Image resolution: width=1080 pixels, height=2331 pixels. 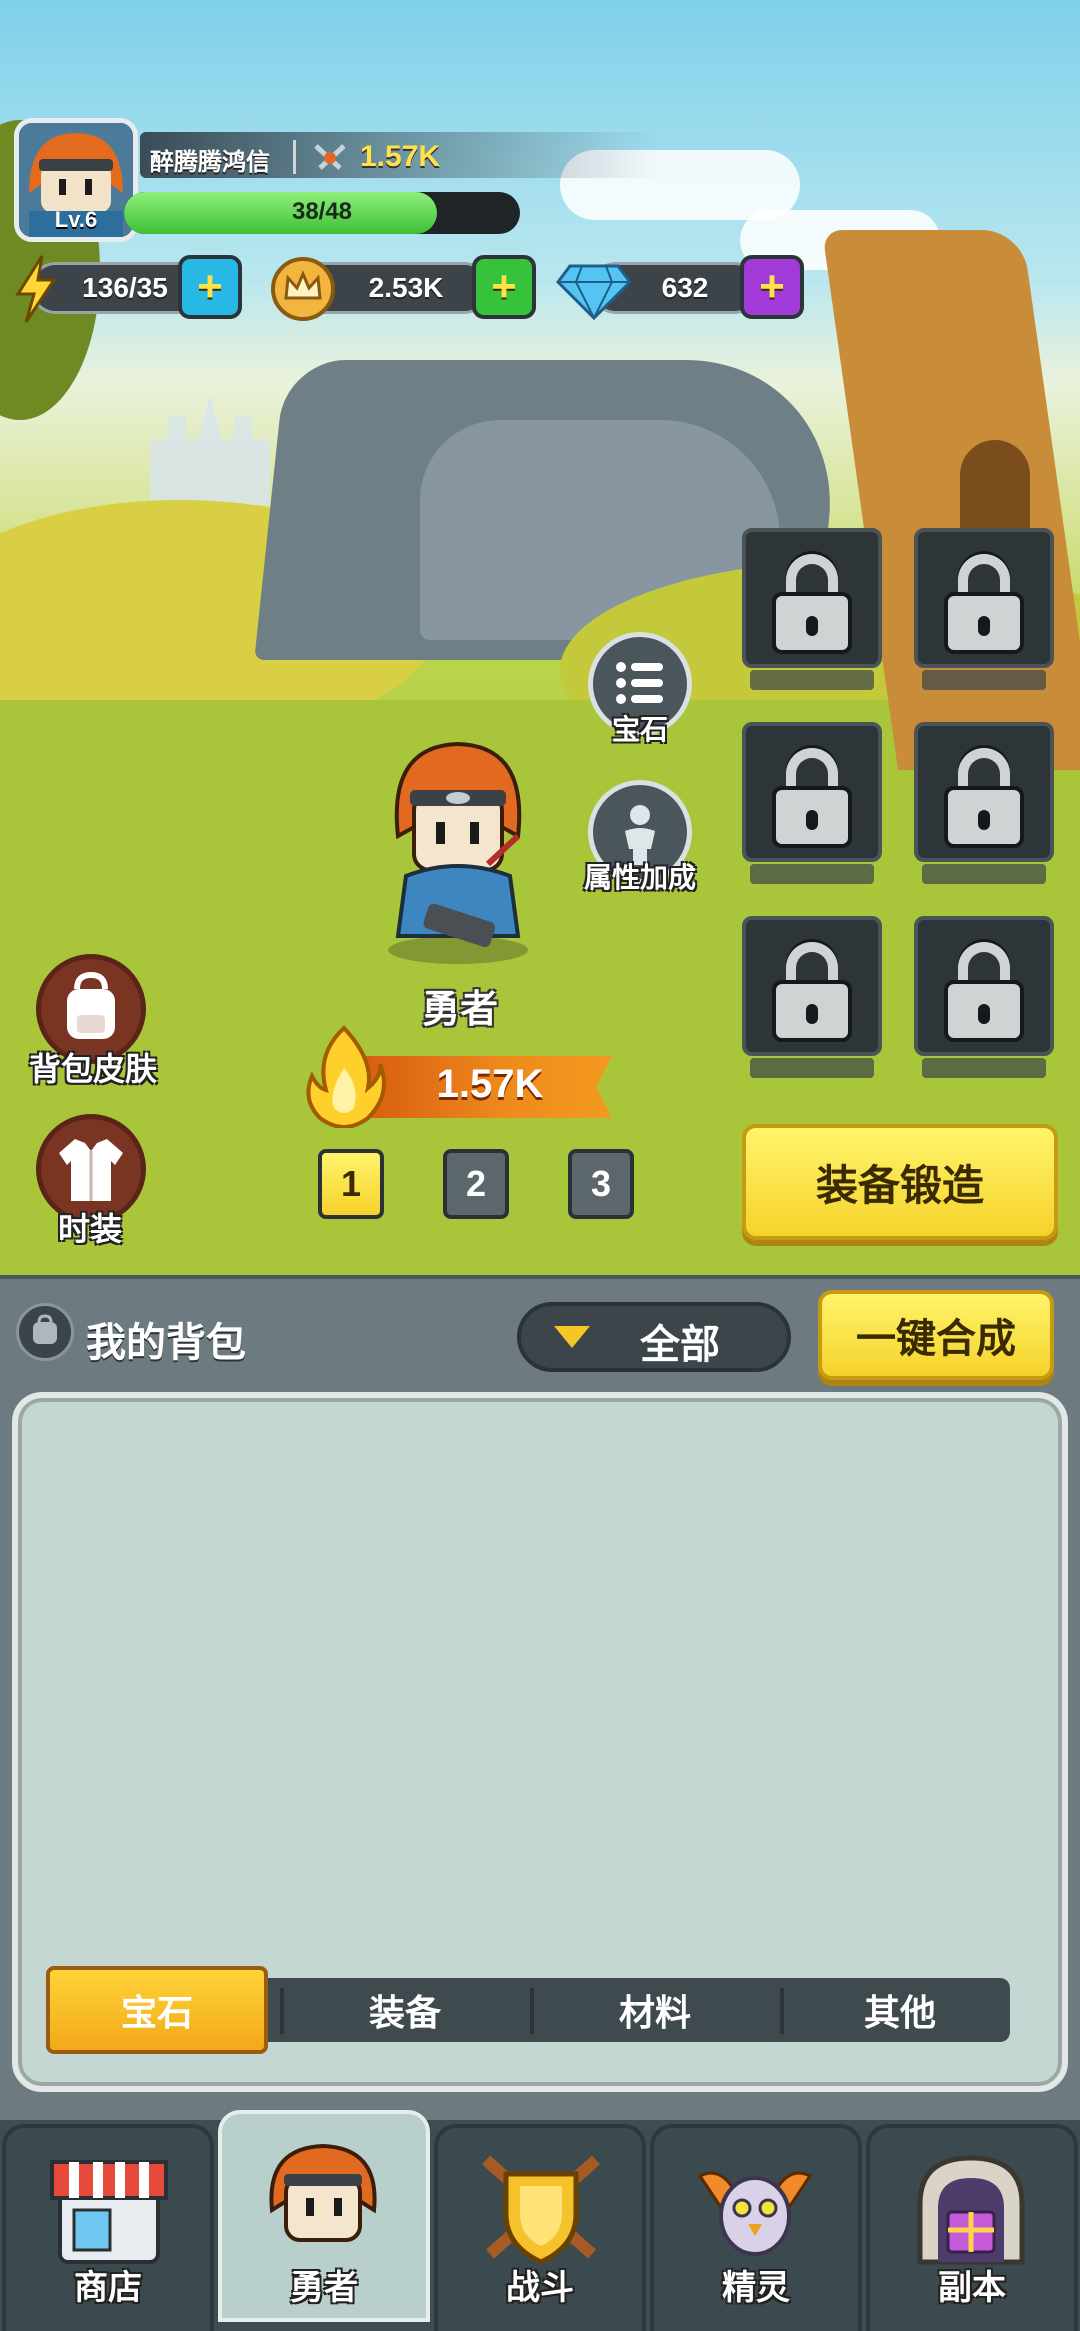 I want to click on diamond-icon, so click(x=594, y=292).